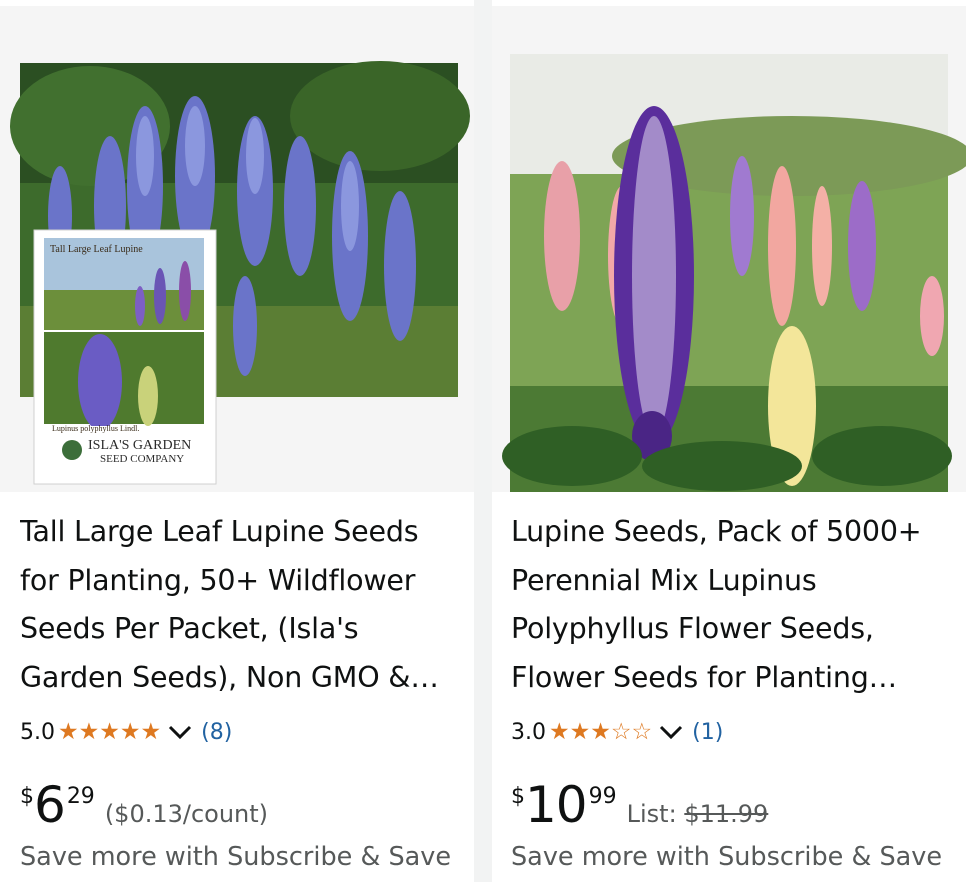 This screenshot has height=882, width=966. Describe the element at coordinates (142, 459) in the screenshot. I see `packet-brand-2: SEED COMPANY` at that location.